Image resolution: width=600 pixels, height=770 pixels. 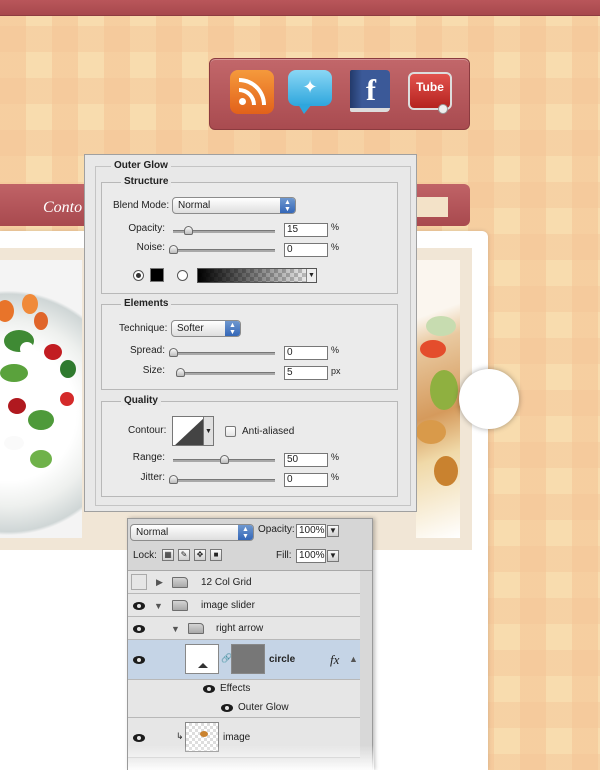 I want to click on rss-icon, so click(x=252, y=92).